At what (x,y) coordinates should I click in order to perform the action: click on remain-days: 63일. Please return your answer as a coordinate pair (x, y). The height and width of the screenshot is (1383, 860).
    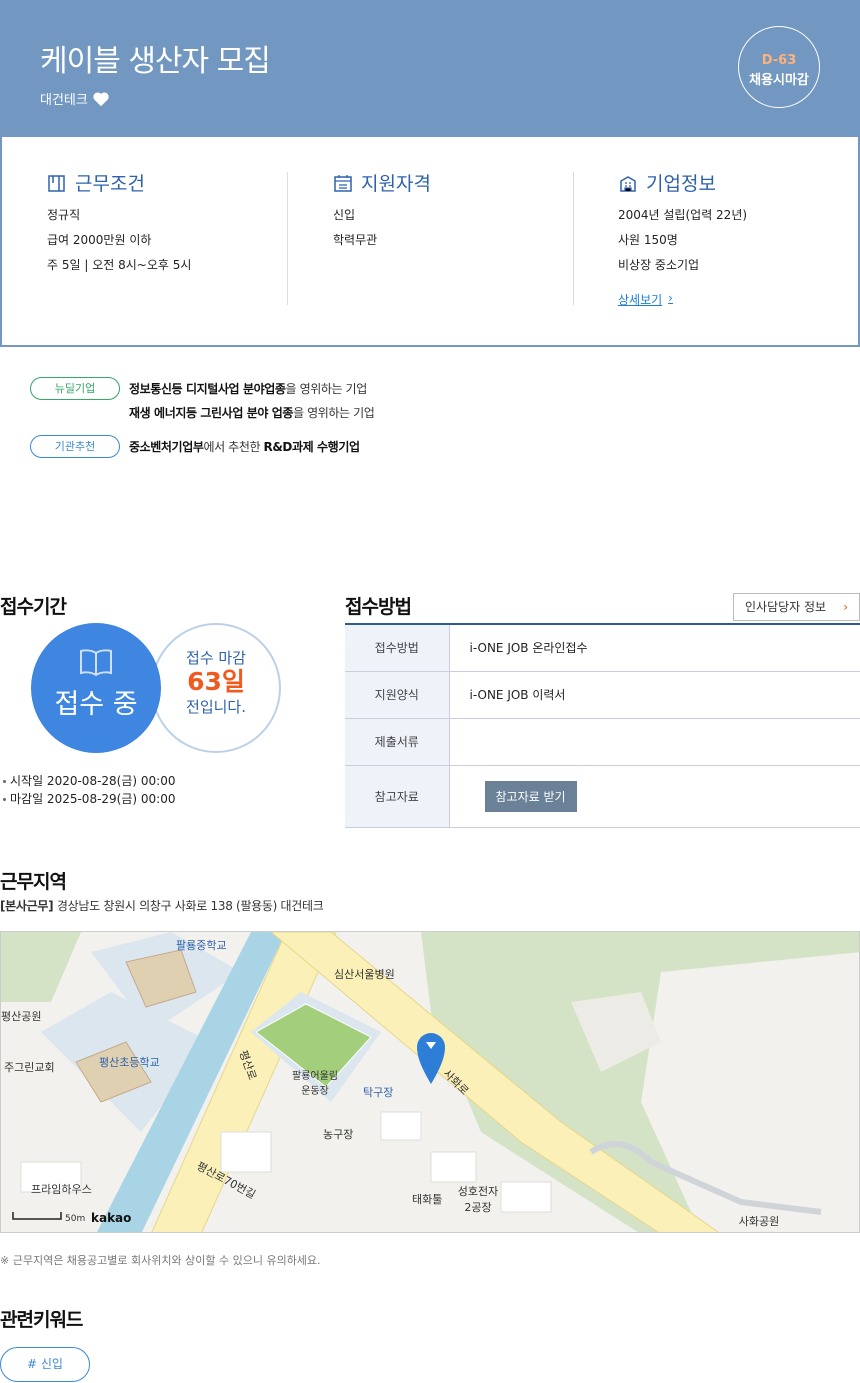
    Looking at the image, I should click on (216, 681).